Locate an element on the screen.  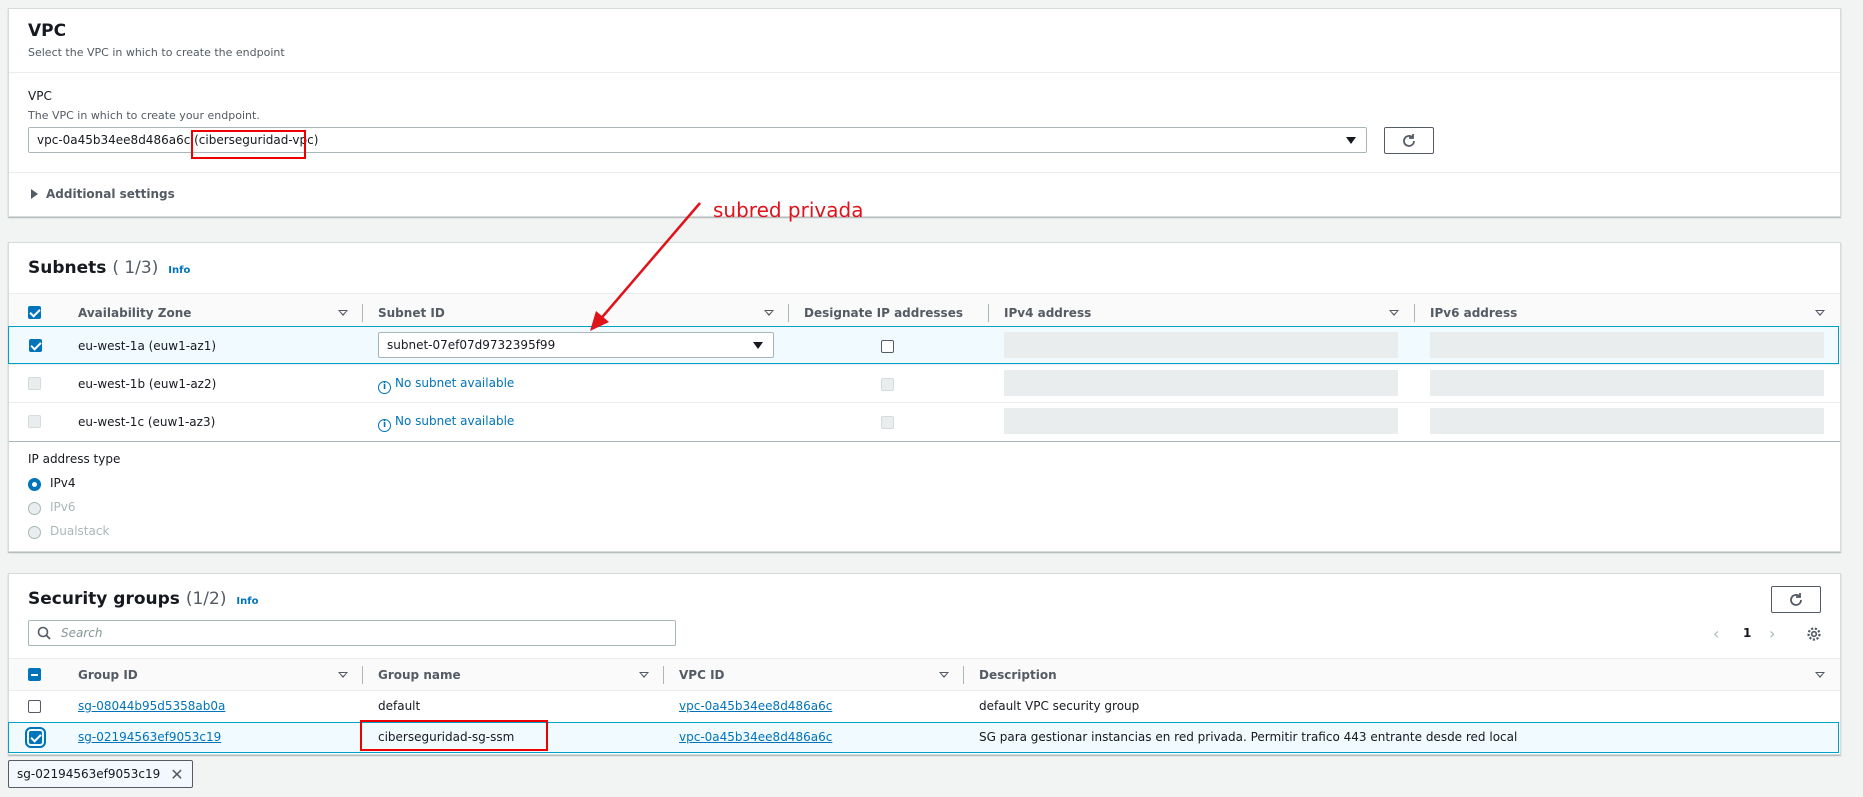
annotation-text: subred privada is located at coordinates (788, 210).